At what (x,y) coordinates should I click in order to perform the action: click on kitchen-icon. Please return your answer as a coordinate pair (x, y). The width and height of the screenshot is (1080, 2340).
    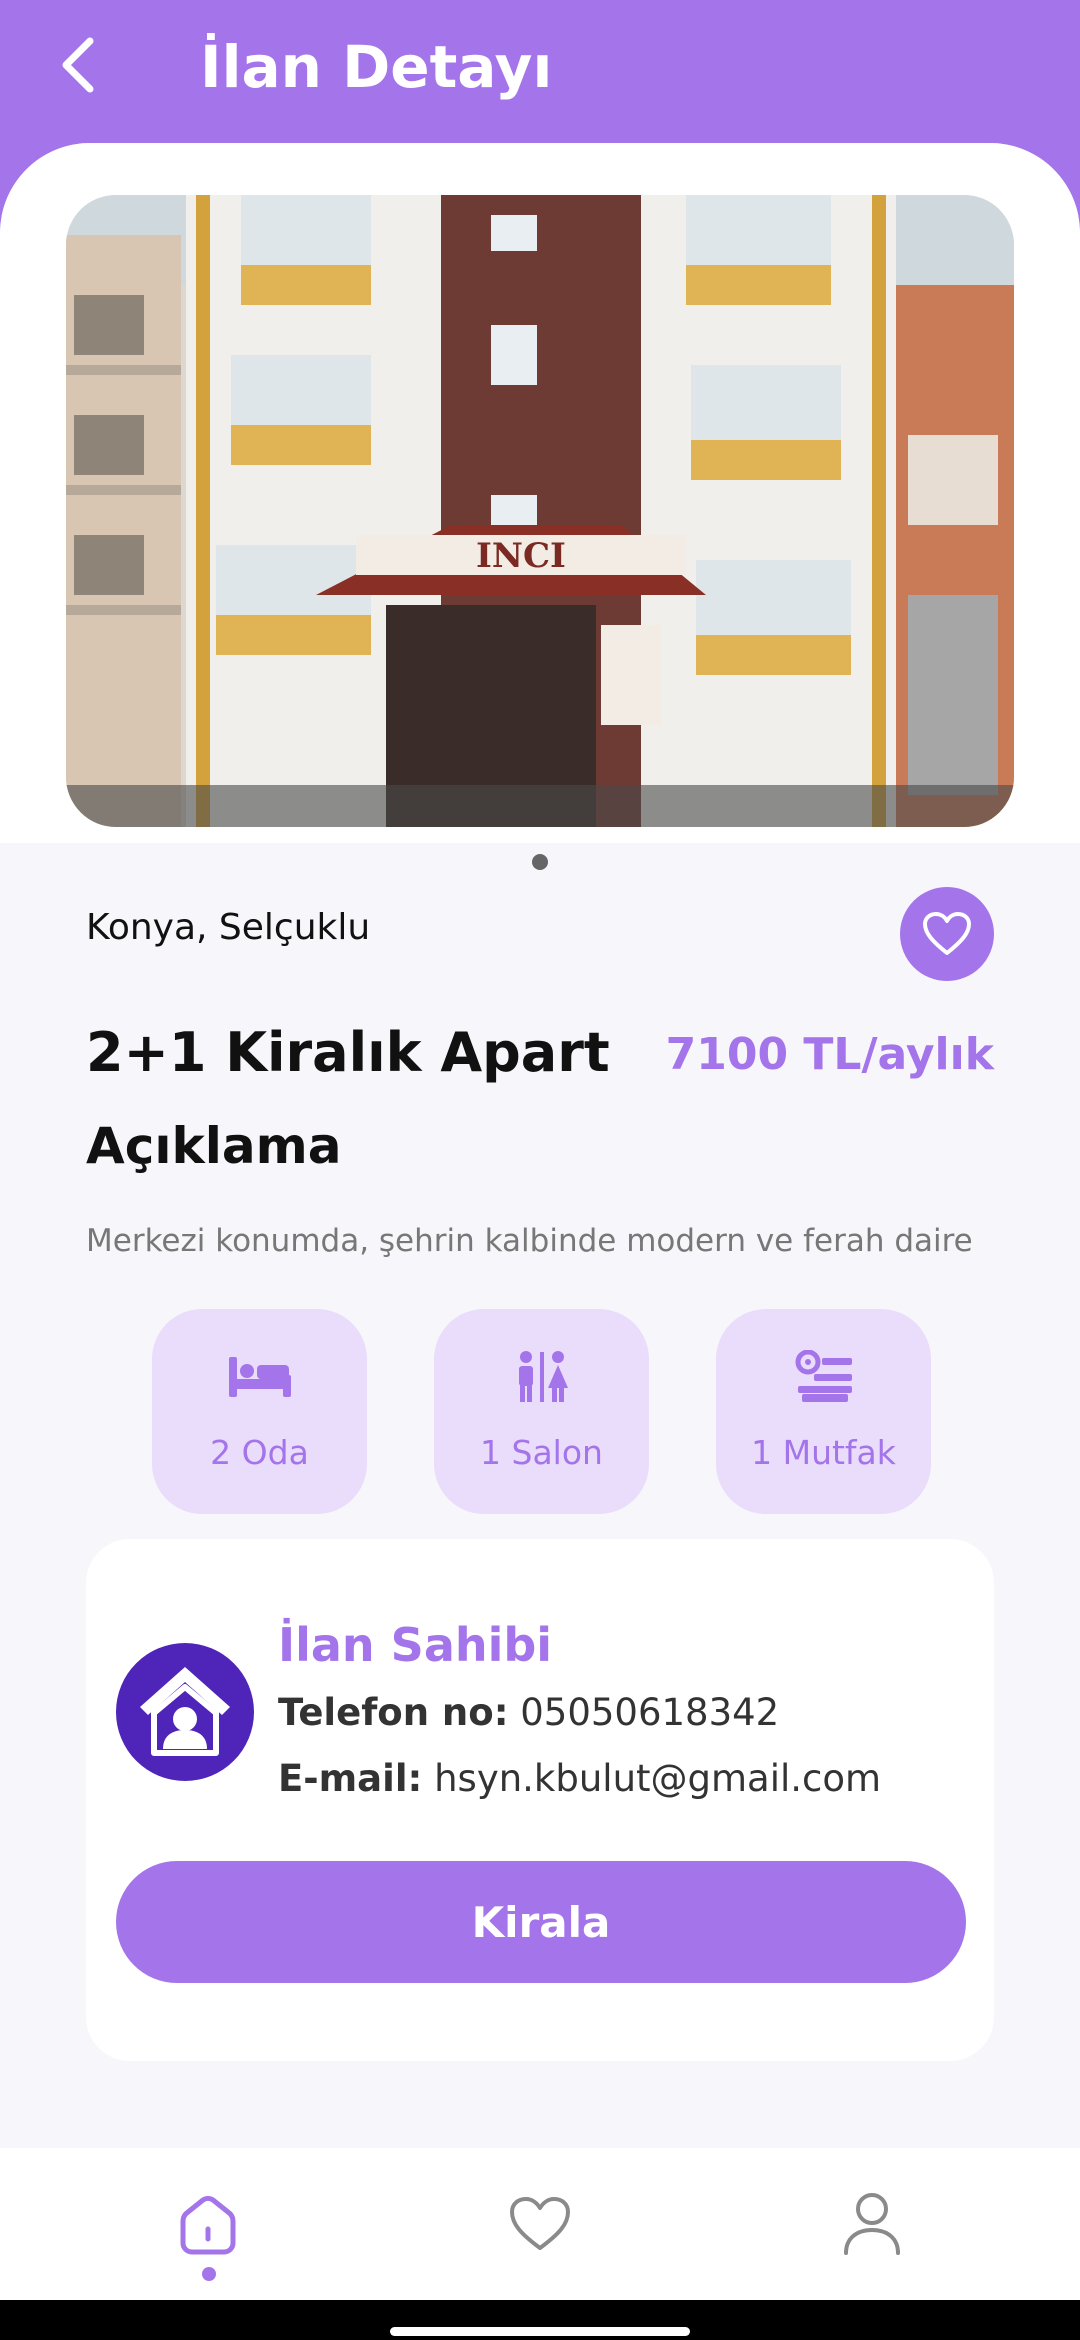
    Looking at the image, I should click on (823, 1376).